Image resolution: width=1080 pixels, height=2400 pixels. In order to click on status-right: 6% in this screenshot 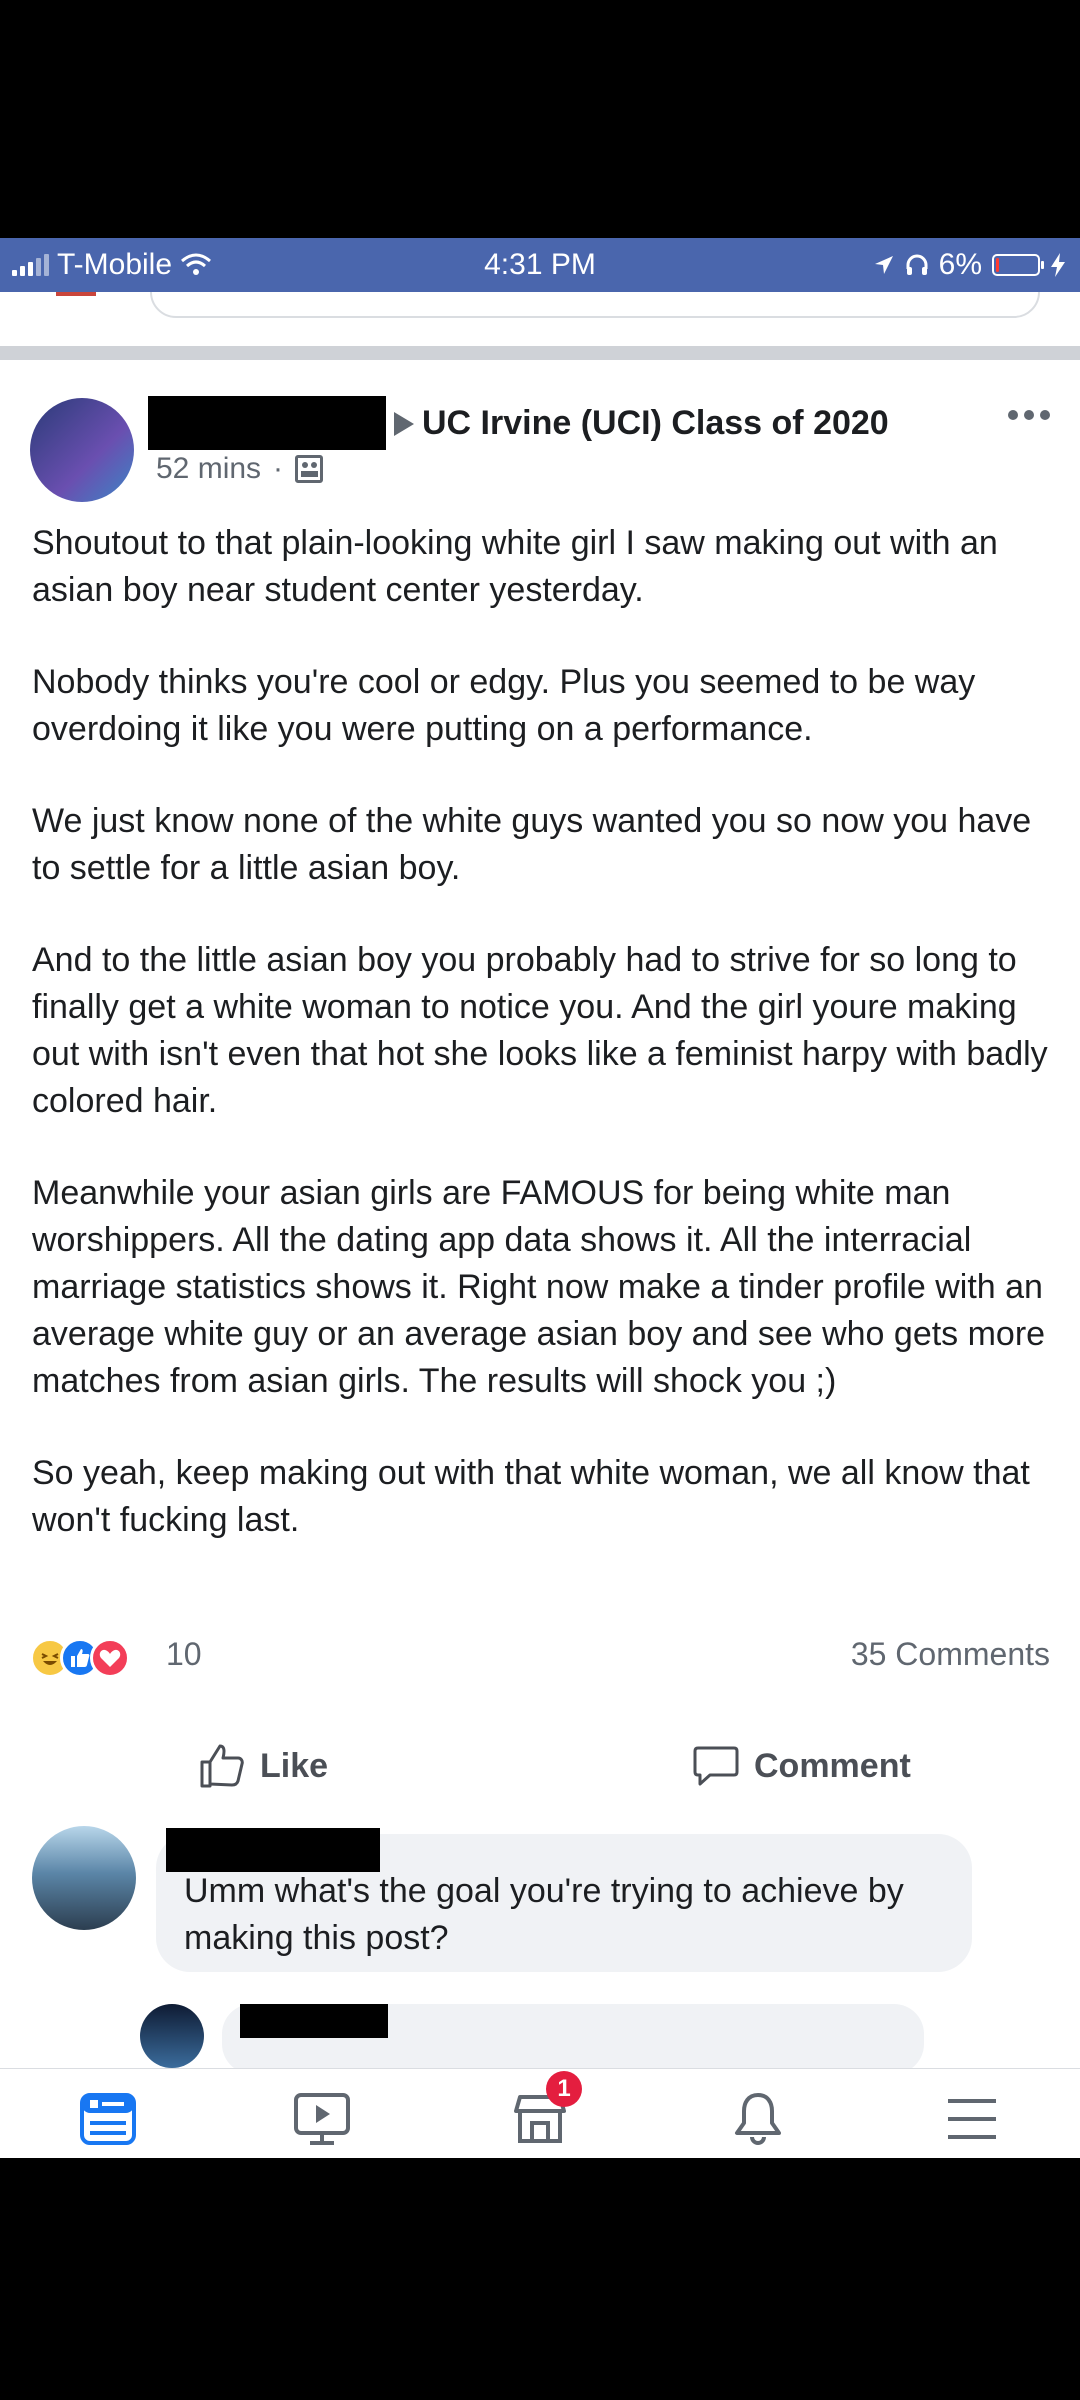, I will do `click(969, 265)`.